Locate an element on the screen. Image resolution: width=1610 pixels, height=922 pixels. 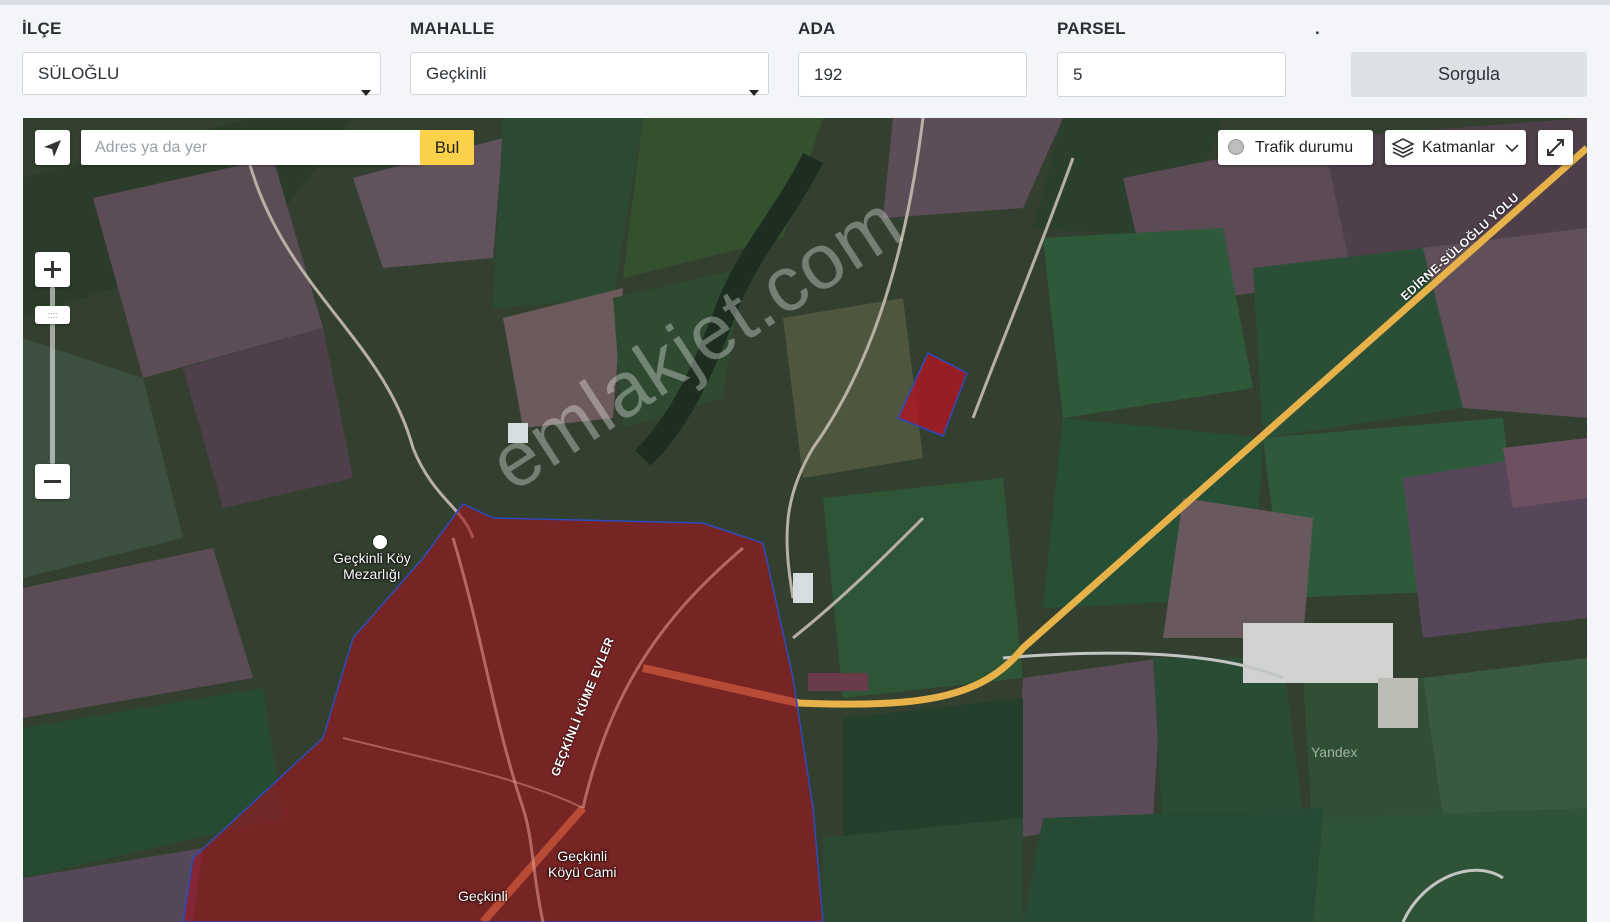
find-button: Bul is located at coordinates (447, 147).